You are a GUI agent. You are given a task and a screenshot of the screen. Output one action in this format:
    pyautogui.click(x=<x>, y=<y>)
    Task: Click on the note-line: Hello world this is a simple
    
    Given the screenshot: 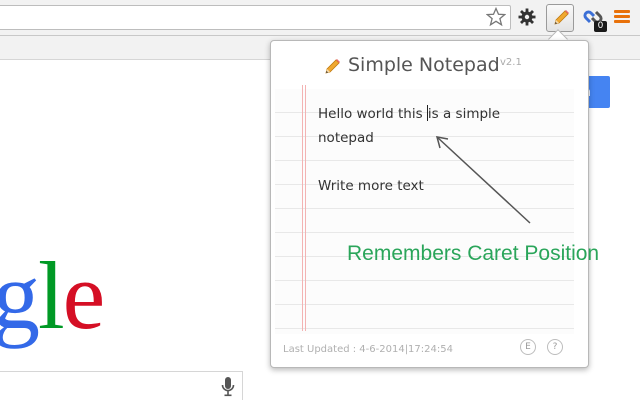 What is the action you would take?
    pyautogui.click(x=443, y=114)
    